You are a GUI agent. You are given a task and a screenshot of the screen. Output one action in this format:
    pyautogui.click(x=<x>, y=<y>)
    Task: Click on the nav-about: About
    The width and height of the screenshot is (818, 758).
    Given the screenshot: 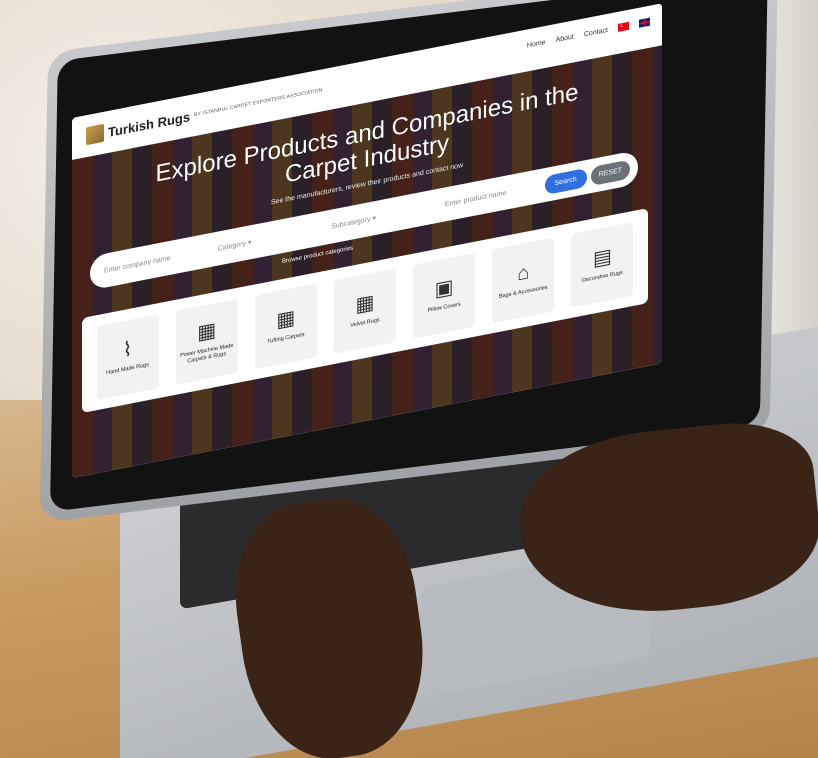 What is the action you would take?
    pyautogui.click(x=565, y=38)
    